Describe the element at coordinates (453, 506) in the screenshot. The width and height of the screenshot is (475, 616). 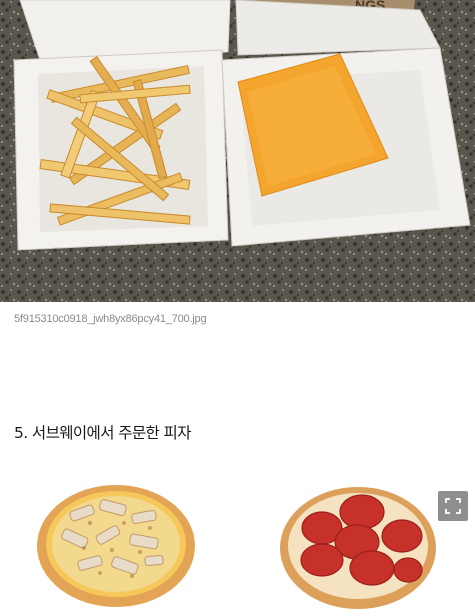
I see `expand-icon` at that location.